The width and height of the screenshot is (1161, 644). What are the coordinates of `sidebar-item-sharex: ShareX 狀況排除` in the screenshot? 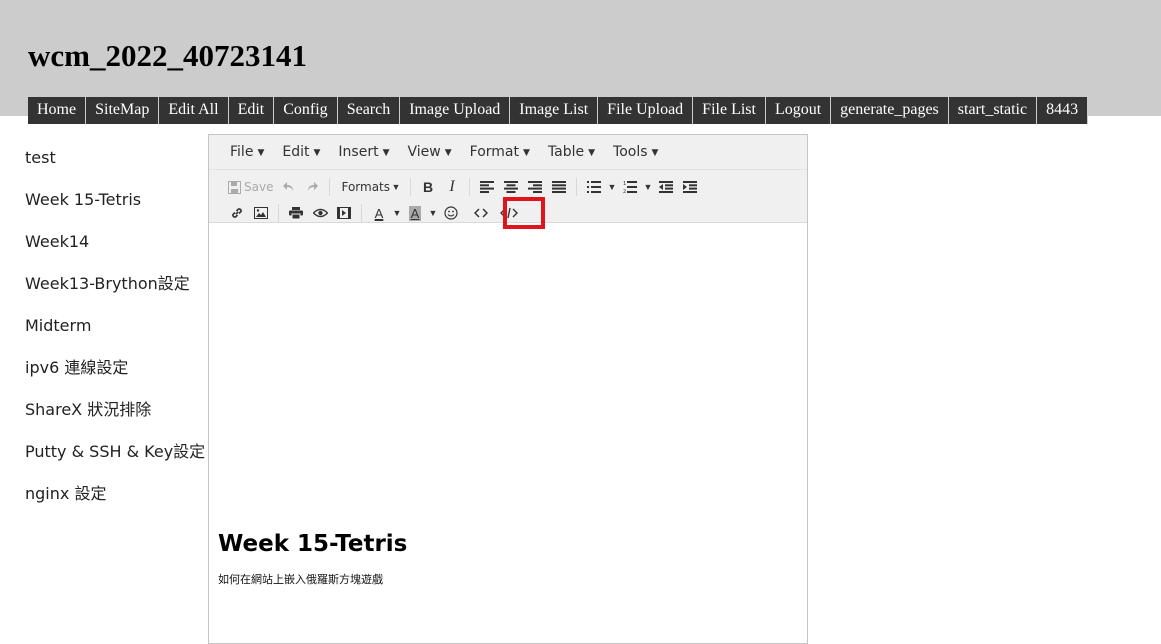 It's located at (115, 410).